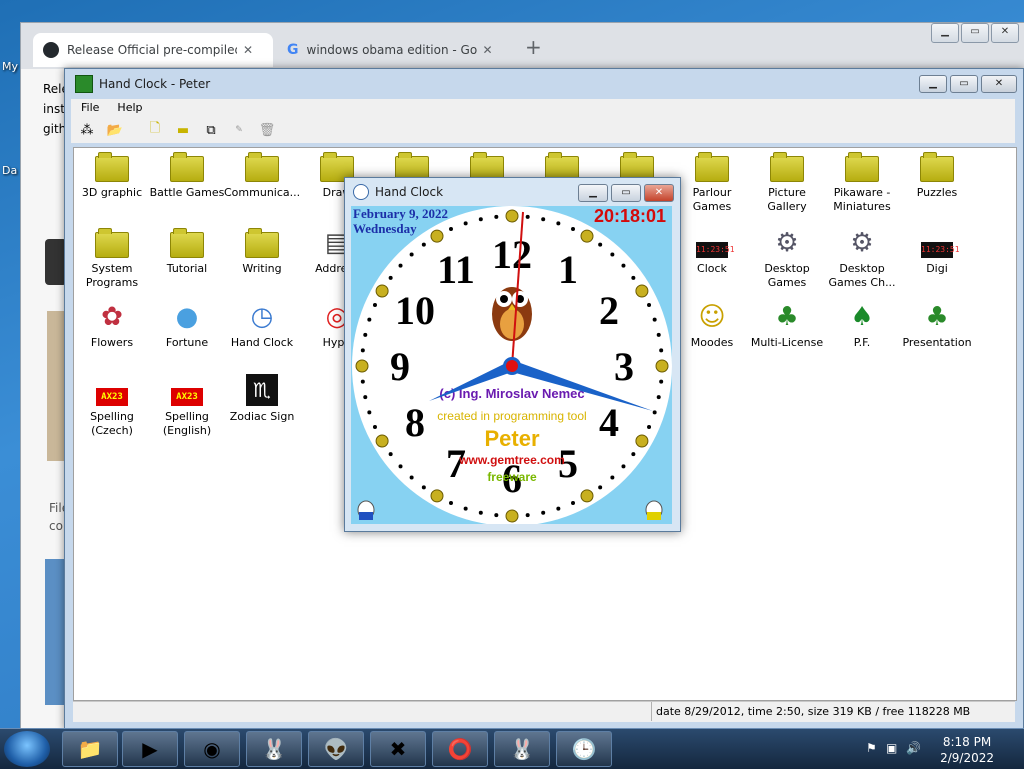  I want to click on new-file-icon: 🗋, so click(155, 130).